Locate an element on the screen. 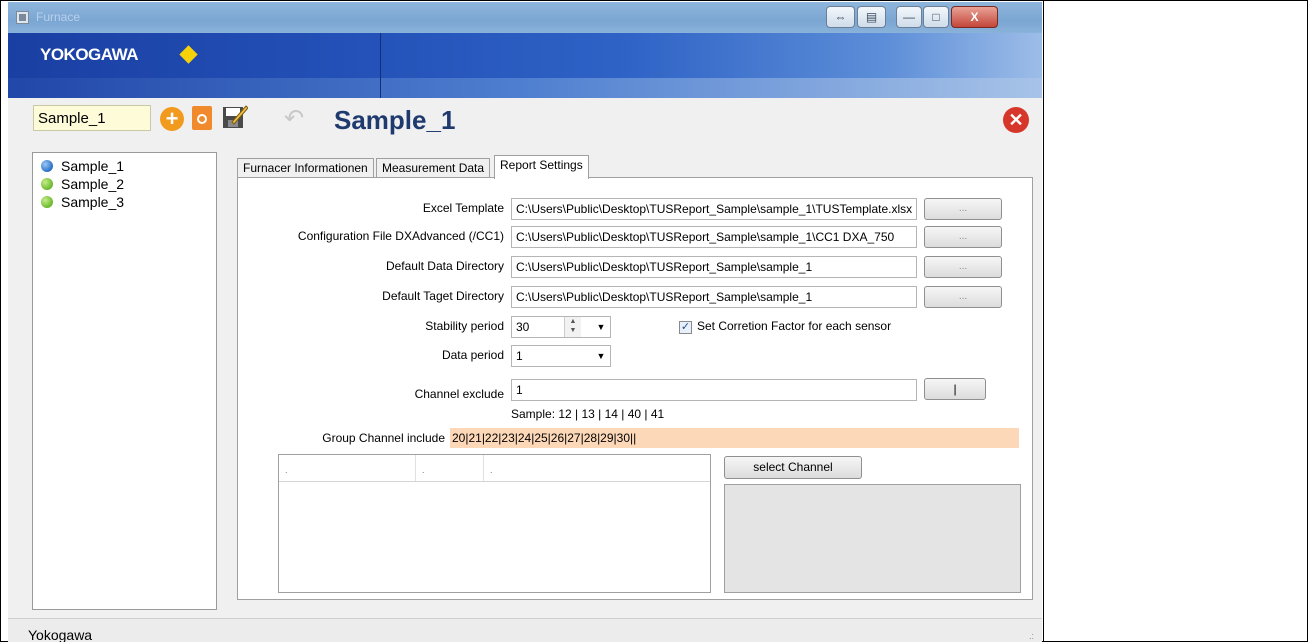 The height and width of the screenshot is (642, 1308). logo-diamond-icon is located at coordinates (188, 54).